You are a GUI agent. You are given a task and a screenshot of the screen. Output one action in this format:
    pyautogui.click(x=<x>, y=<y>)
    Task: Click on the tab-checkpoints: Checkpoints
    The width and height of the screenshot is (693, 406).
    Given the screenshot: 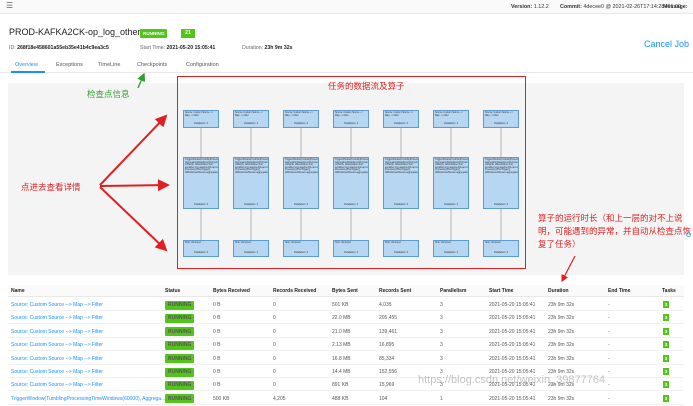 What is the action you would take?
    pyautogui.click(x=152, y=65)
    